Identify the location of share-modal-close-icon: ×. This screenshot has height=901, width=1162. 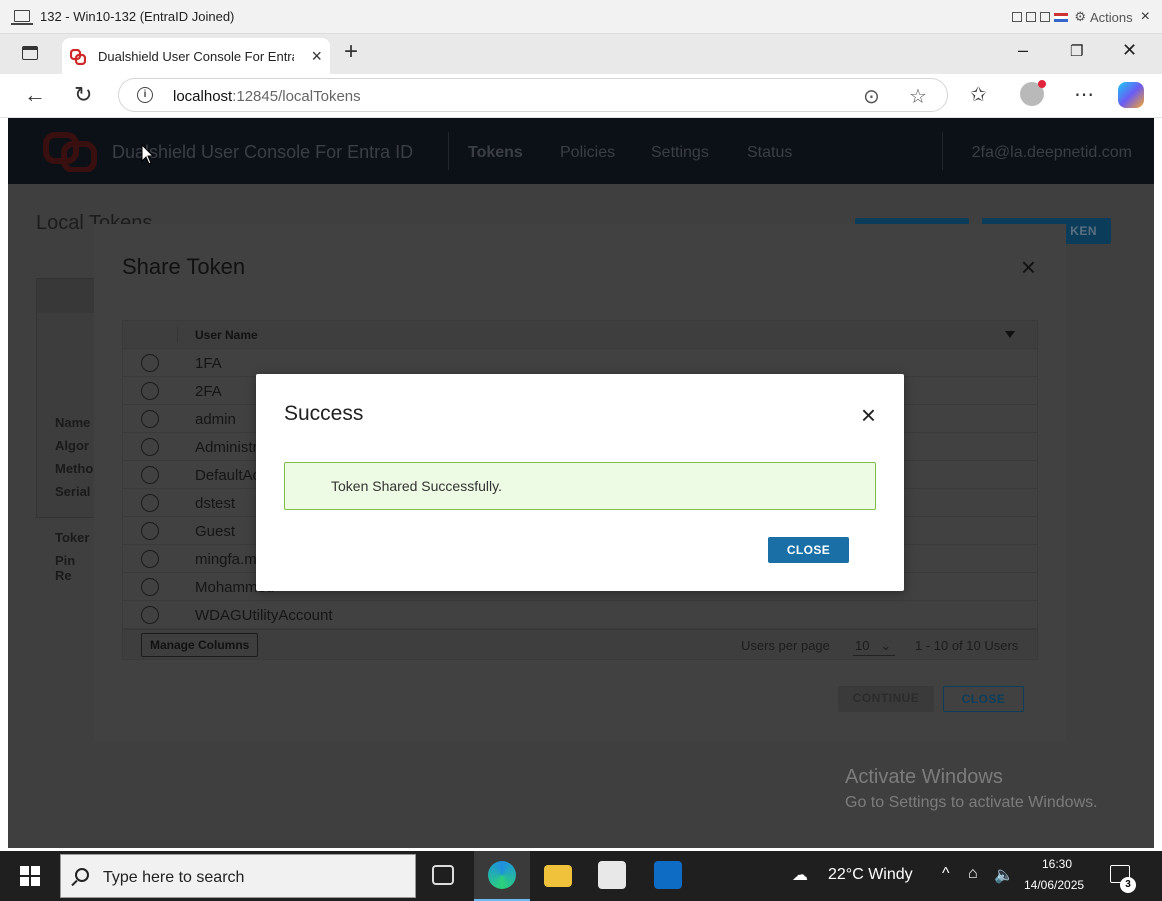
(1028, 267).